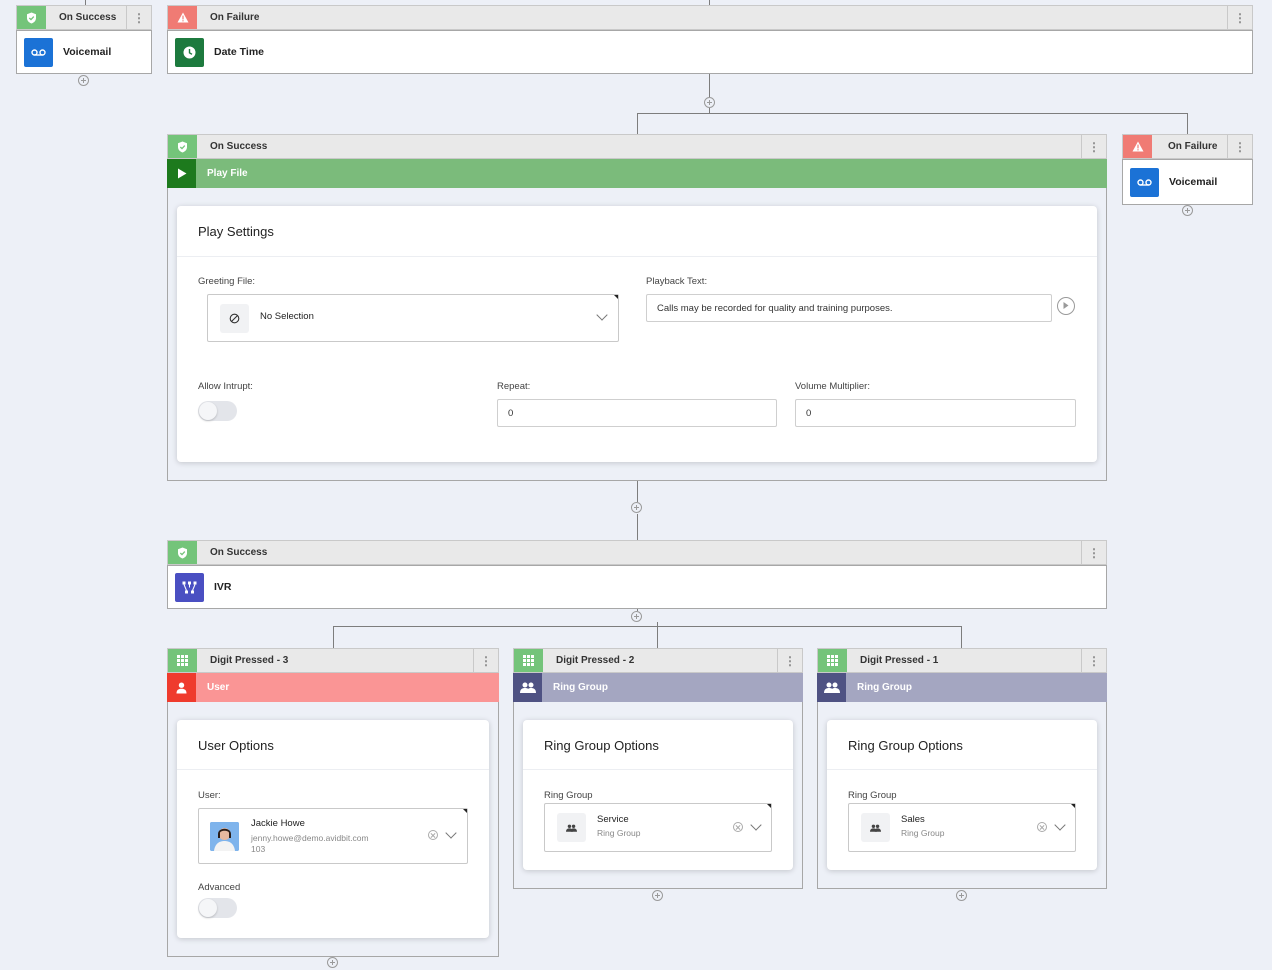 This screenshot has width=1272, height=970. Describe the element at coordinates (658, 827) in the screenshot. I see `ring-group-select: Service Ring Group` at that location.